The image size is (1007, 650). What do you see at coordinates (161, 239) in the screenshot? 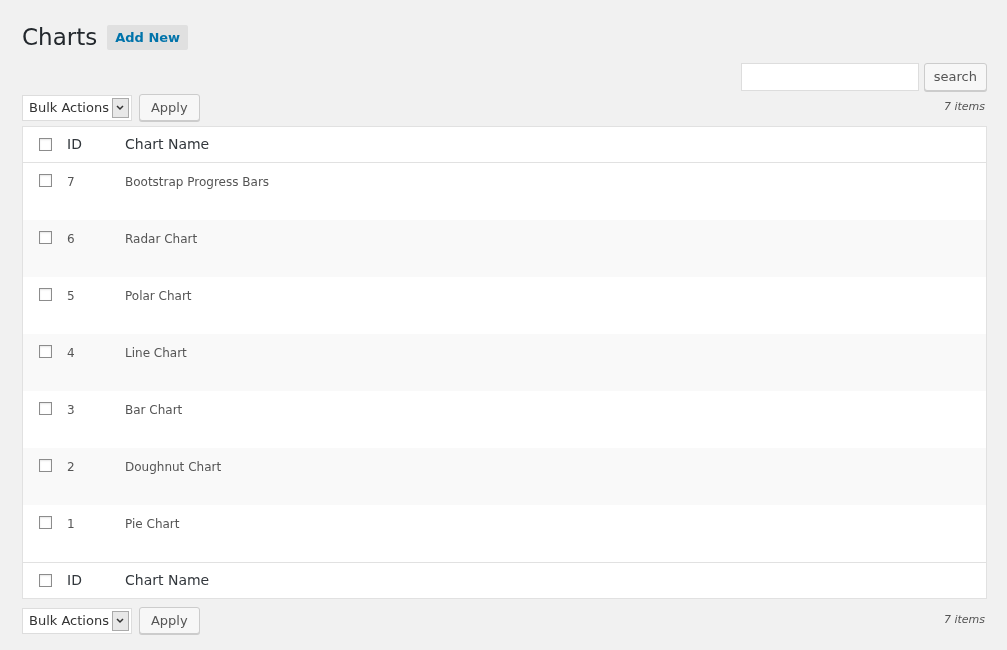
I see `chart-name-cell-text: Radar Chart` at bounding box center [161, 239].